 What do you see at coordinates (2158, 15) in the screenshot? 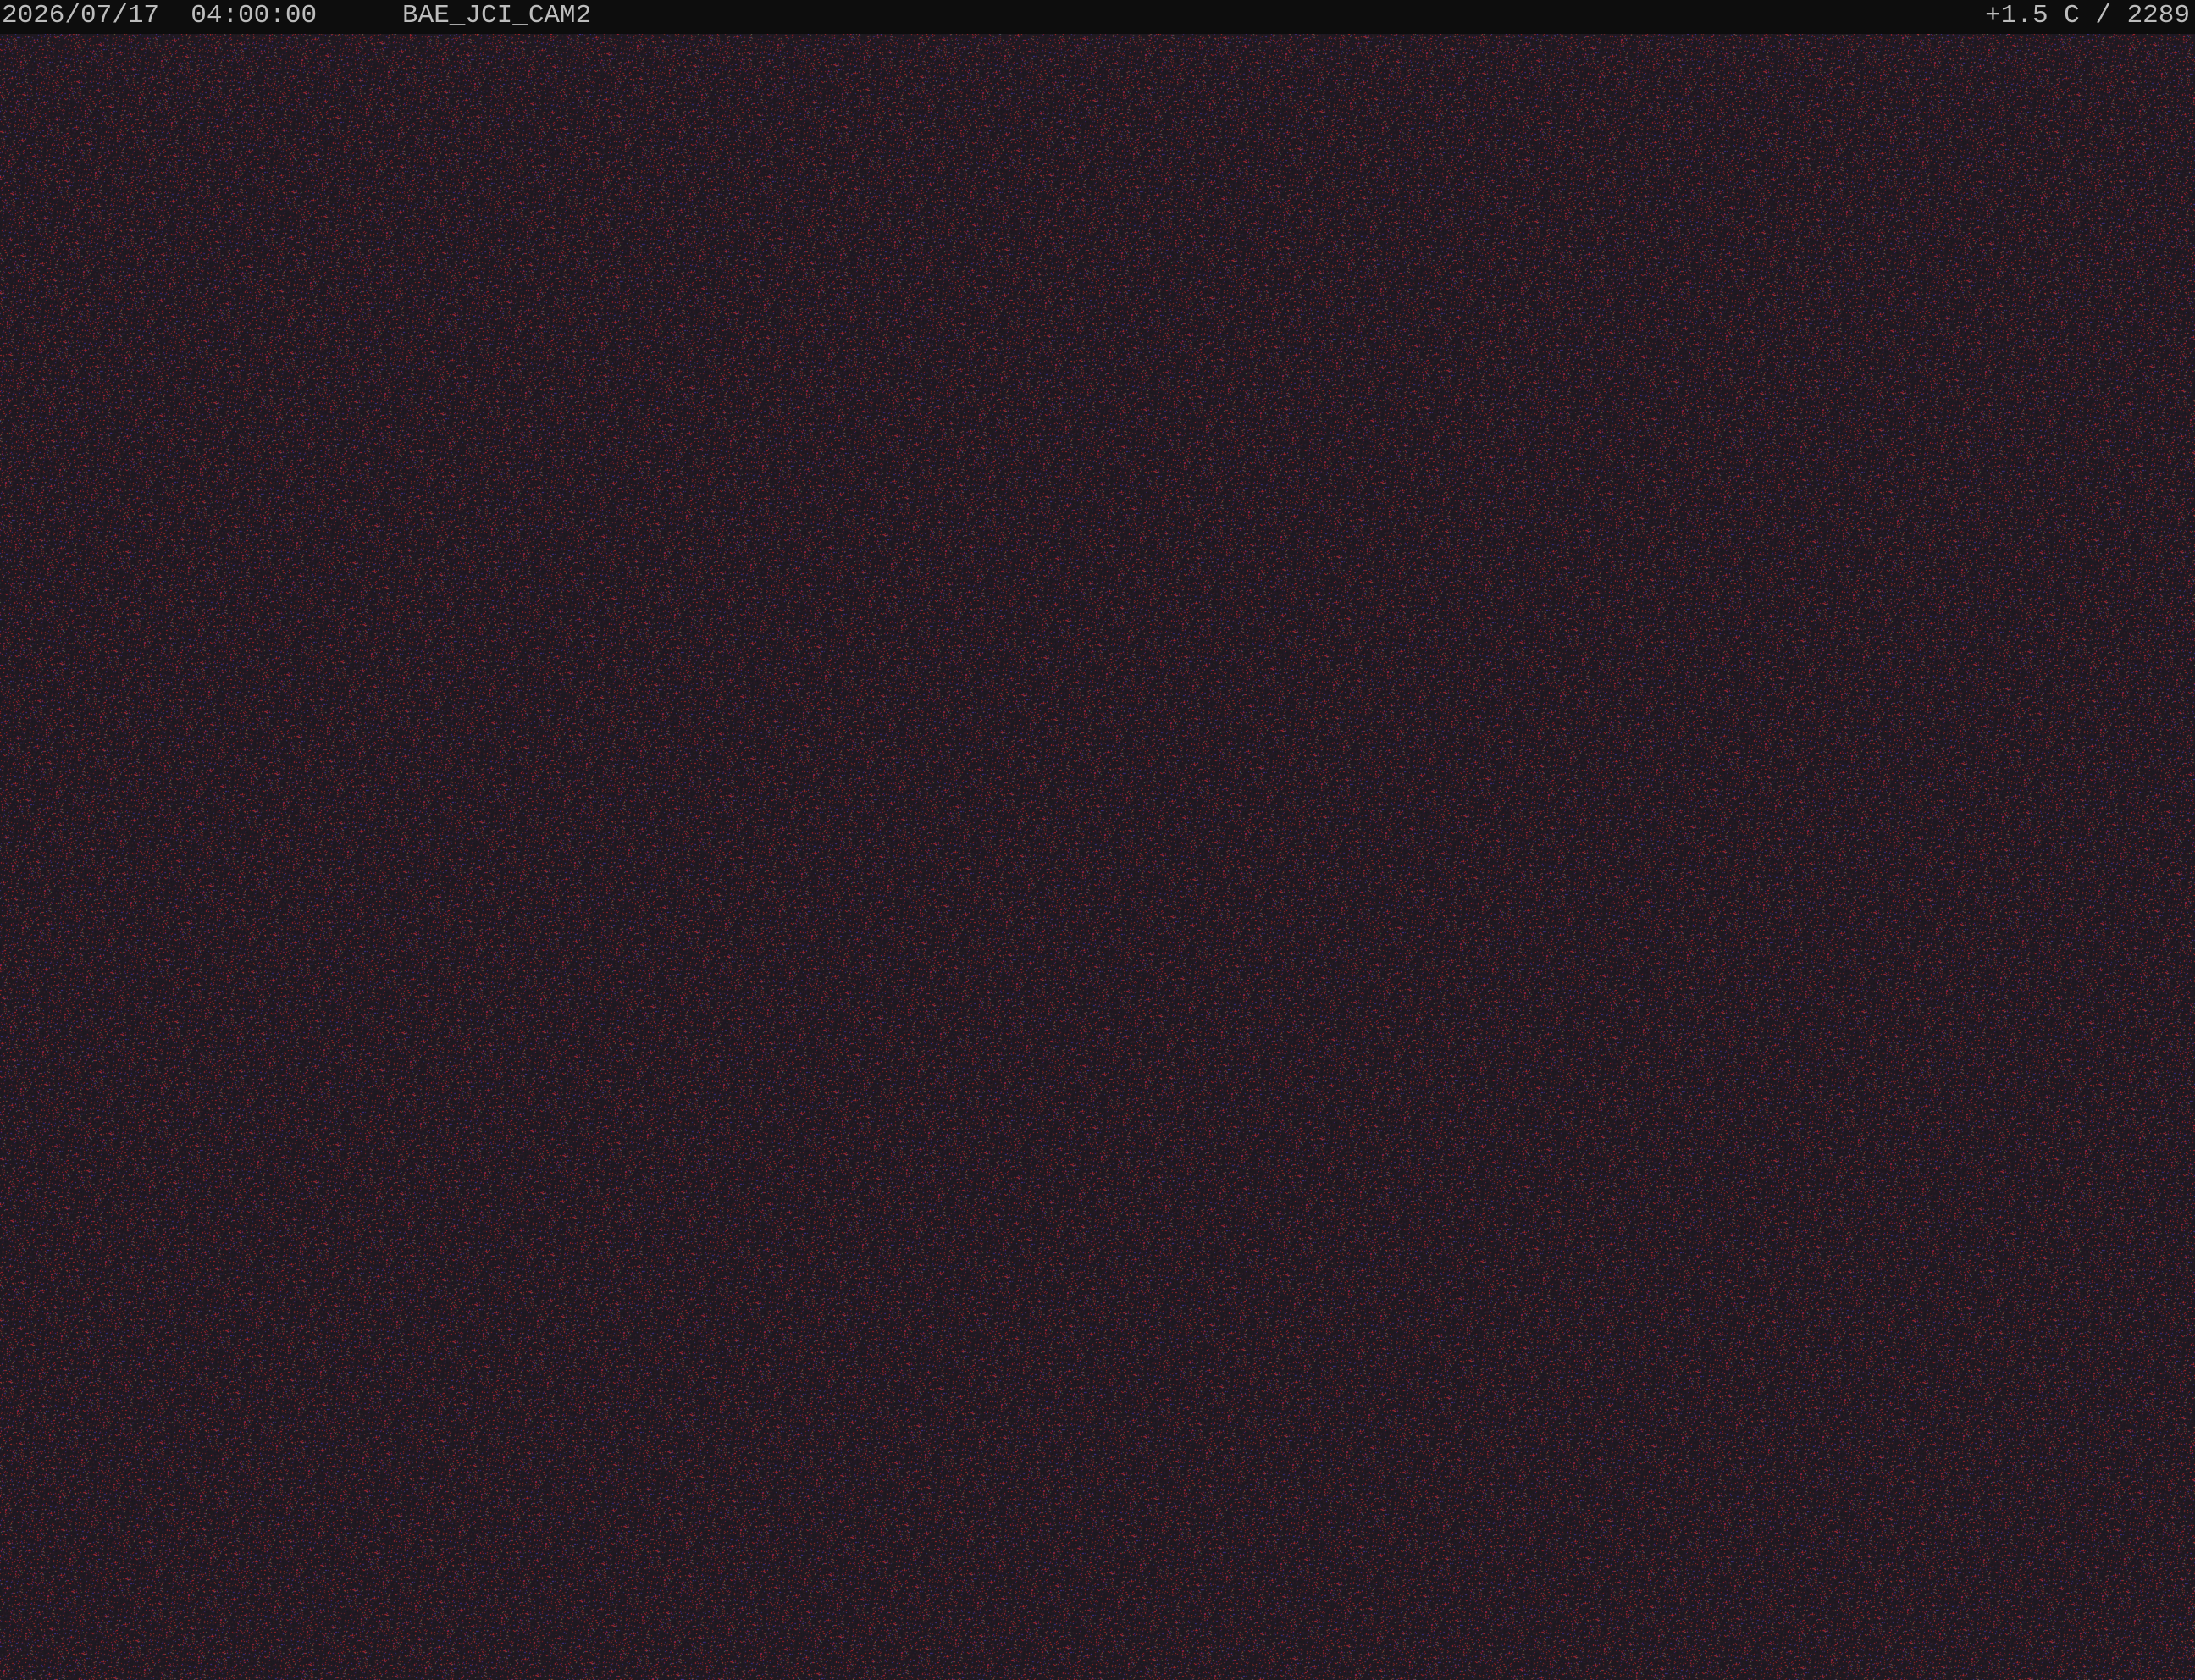
I see `altitude-text: 2289` at bounding box center [2158, 15].